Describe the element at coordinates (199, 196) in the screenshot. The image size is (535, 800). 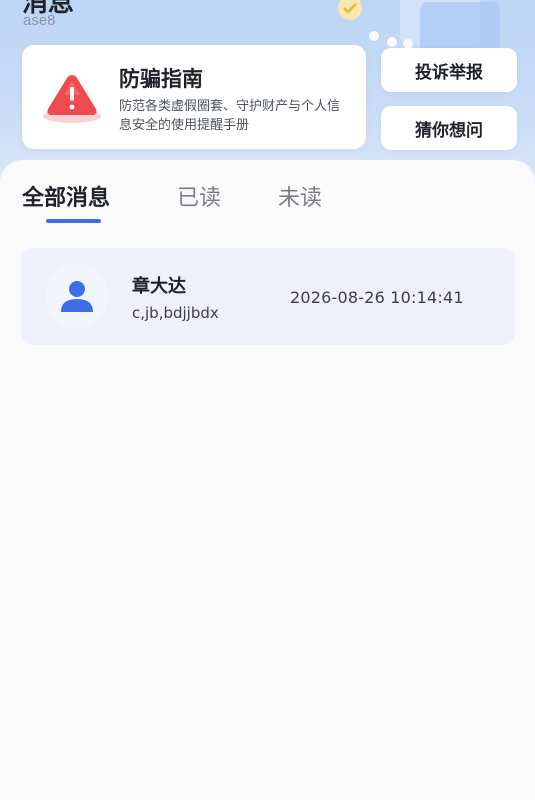
I see `tab-read: 已读` at that location.